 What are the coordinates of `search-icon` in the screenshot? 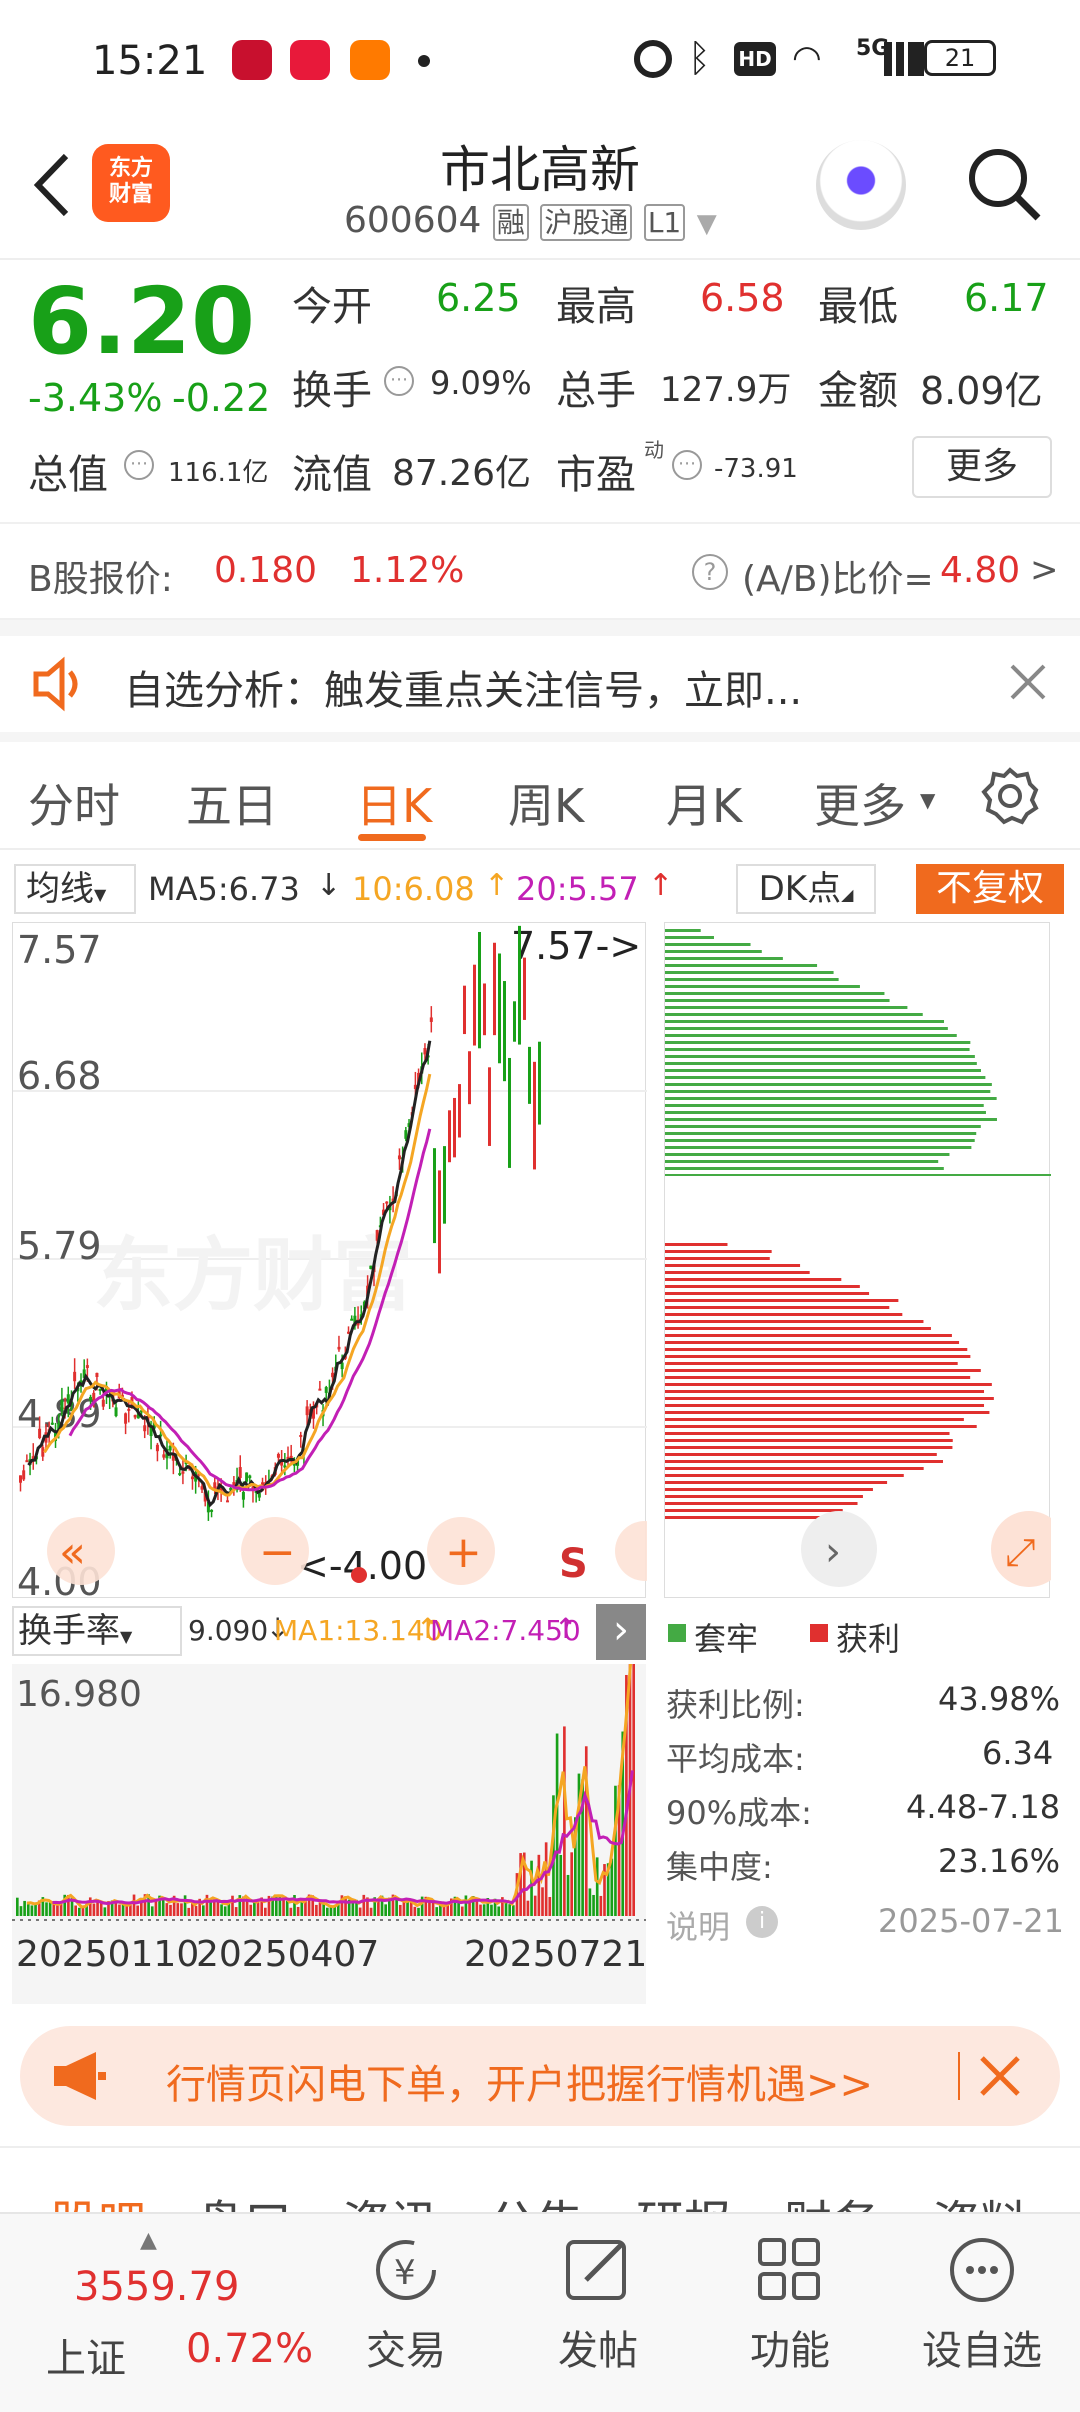 It's located at (1004, 184).